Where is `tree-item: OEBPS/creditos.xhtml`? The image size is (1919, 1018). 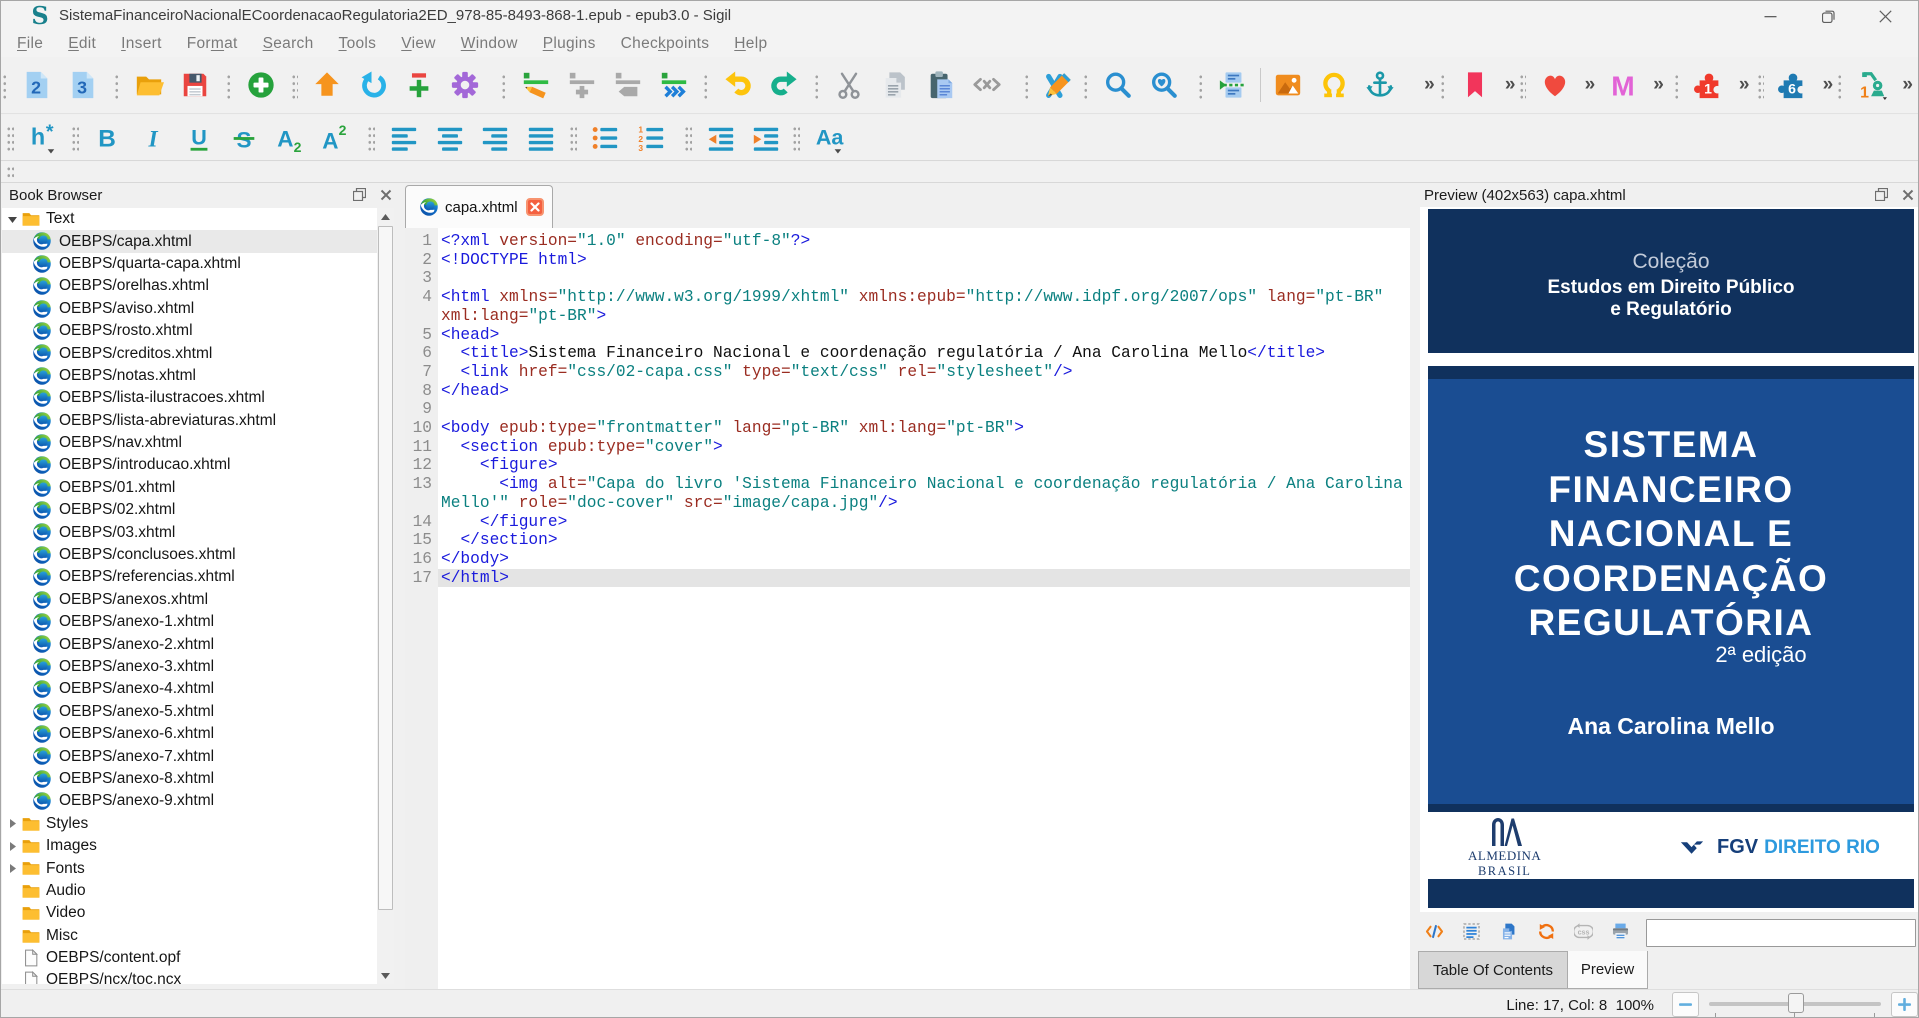
tree-item: OEBPS/creditos.xhtml is located at coordinates (189, 353).